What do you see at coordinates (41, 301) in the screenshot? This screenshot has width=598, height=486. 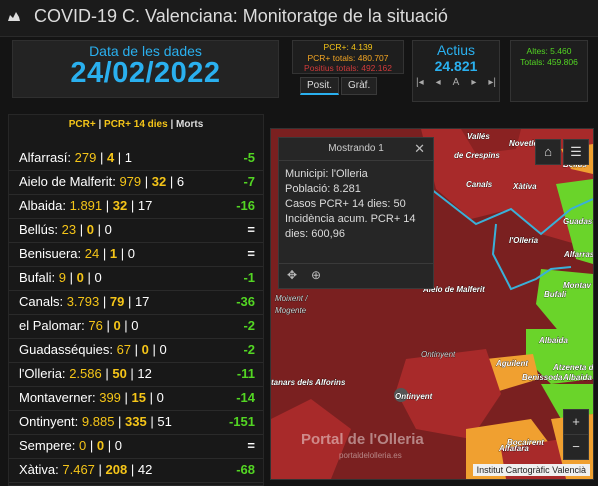 I see `municipality-name: Canals:` at bounding box center [41, 301].